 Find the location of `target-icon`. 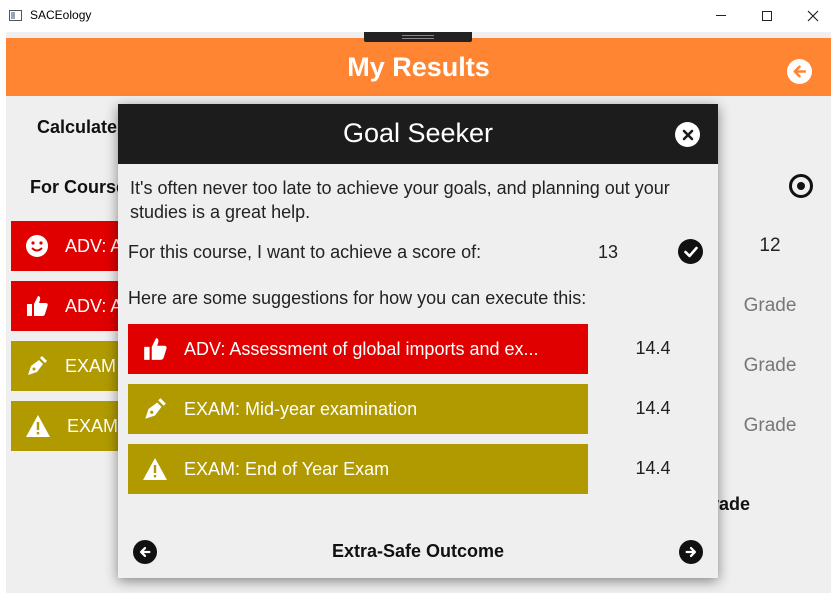

target-icon is located at coordinates (801, 186).